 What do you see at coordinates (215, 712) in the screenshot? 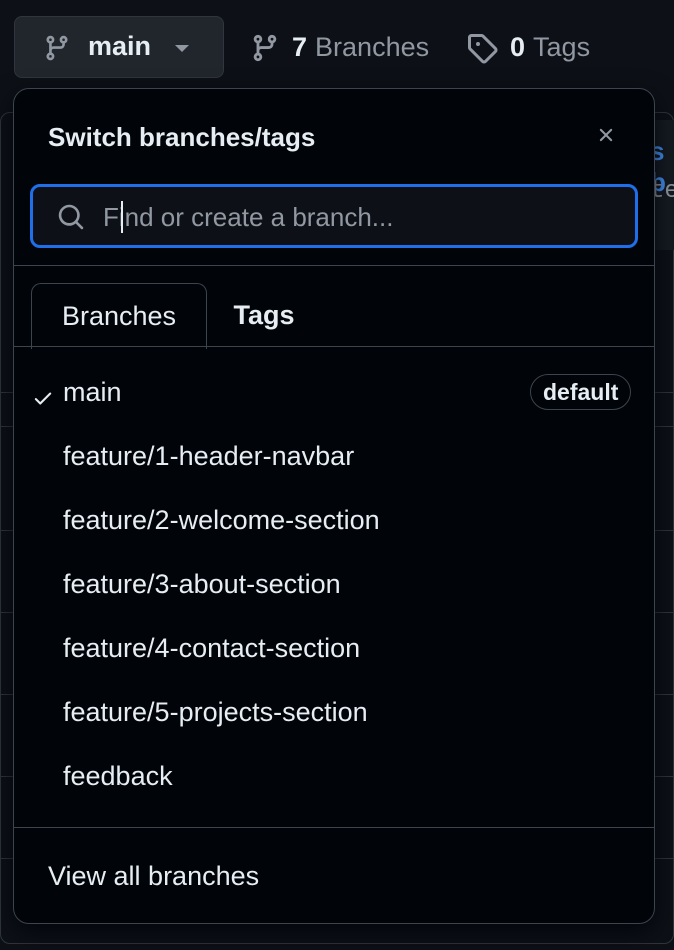
I see `branch-label: feature/5-projects-section` at bounding box center [215, 712].